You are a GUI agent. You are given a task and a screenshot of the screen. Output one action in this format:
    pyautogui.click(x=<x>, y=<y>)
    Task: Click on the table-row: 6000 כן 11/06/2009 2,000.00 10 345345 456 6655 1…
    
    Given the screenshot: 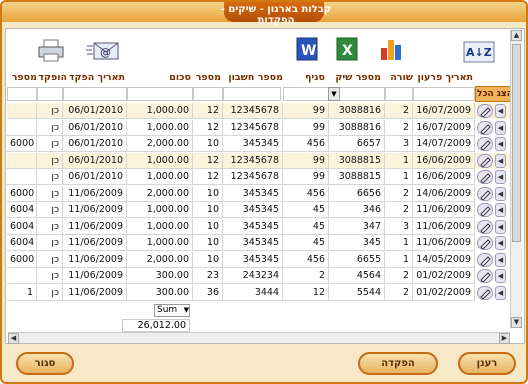 What is the action you would take?
    pyautogui.click(x=261, y=259)
    